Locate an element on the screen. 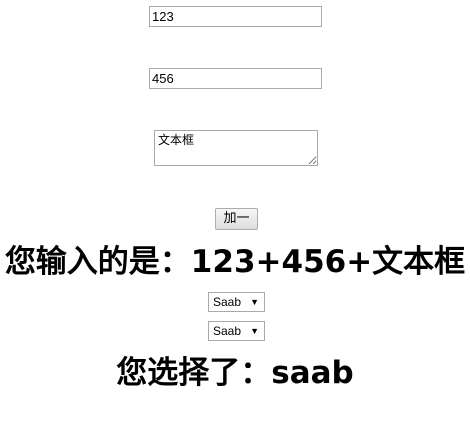 The image size is (470, 421). car-select-2: Saab ▼ is located at coordinates (236, 331).